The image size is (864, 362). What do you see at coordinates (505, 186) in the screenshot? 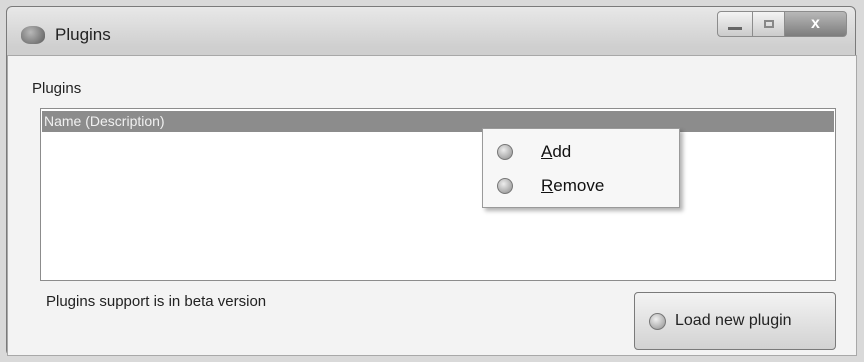
I see `remove-icon` at bounding box center [505, 186].